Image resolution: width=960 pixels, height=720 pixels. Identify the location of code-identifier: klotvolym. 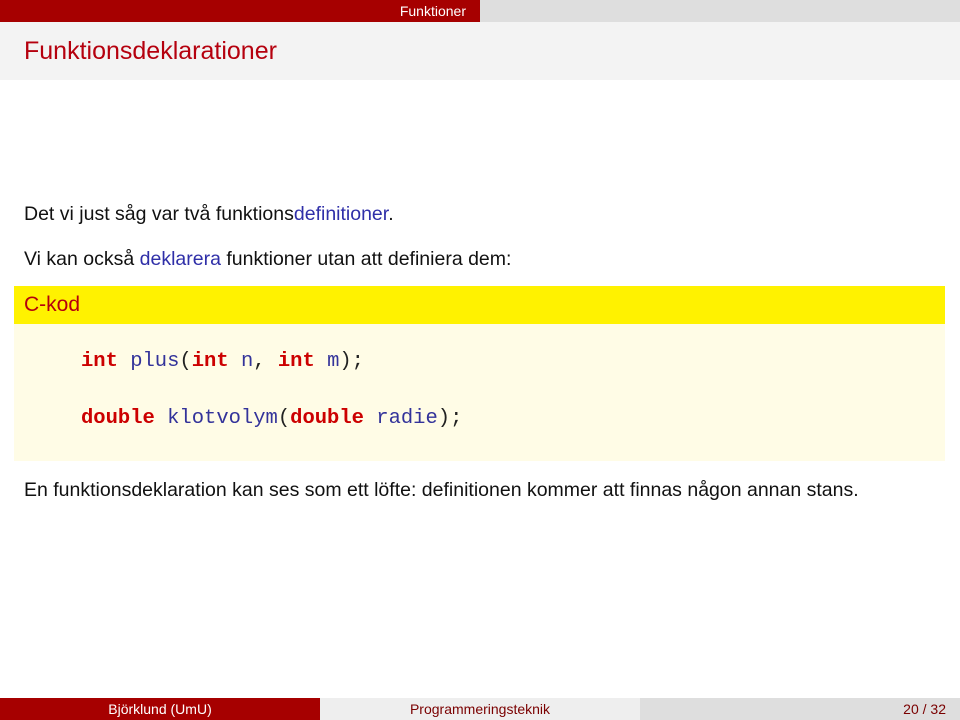
(216, 418).